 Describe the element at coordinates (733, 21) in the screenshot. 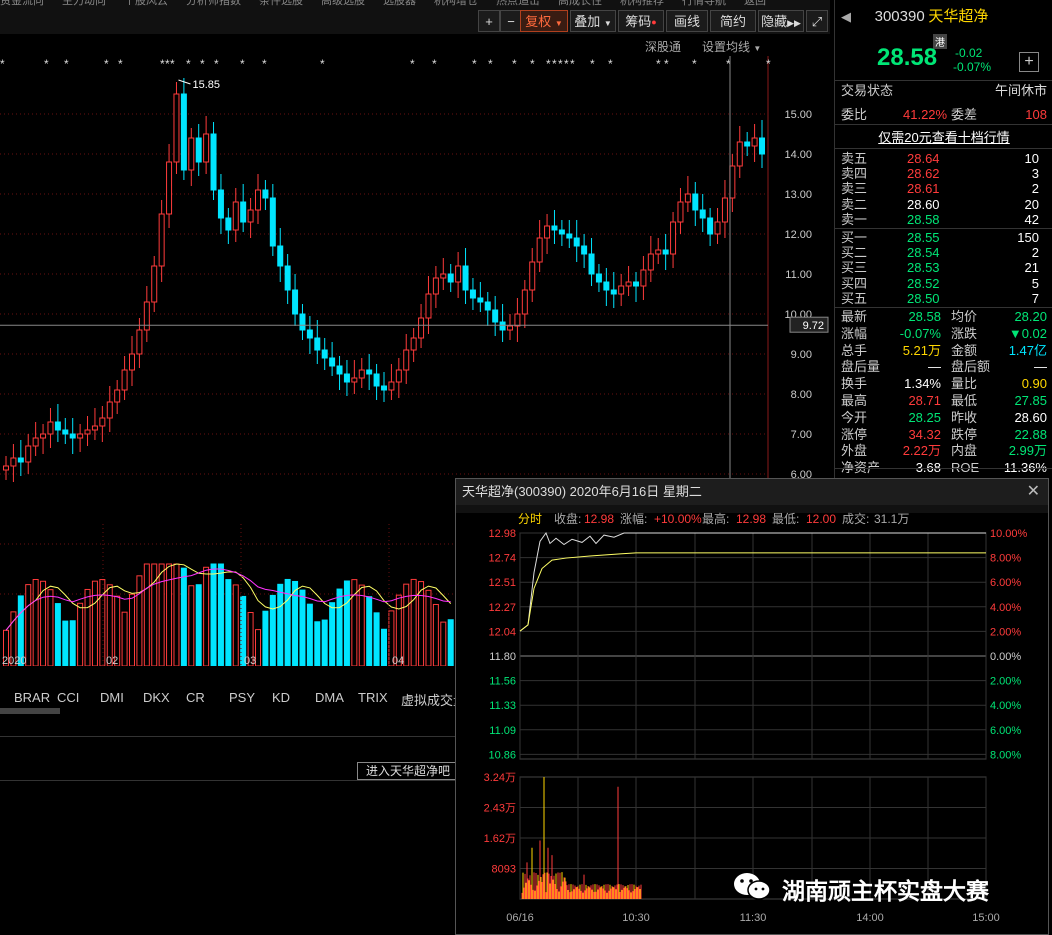

I see `simple-mode-button: 简约` at that location.